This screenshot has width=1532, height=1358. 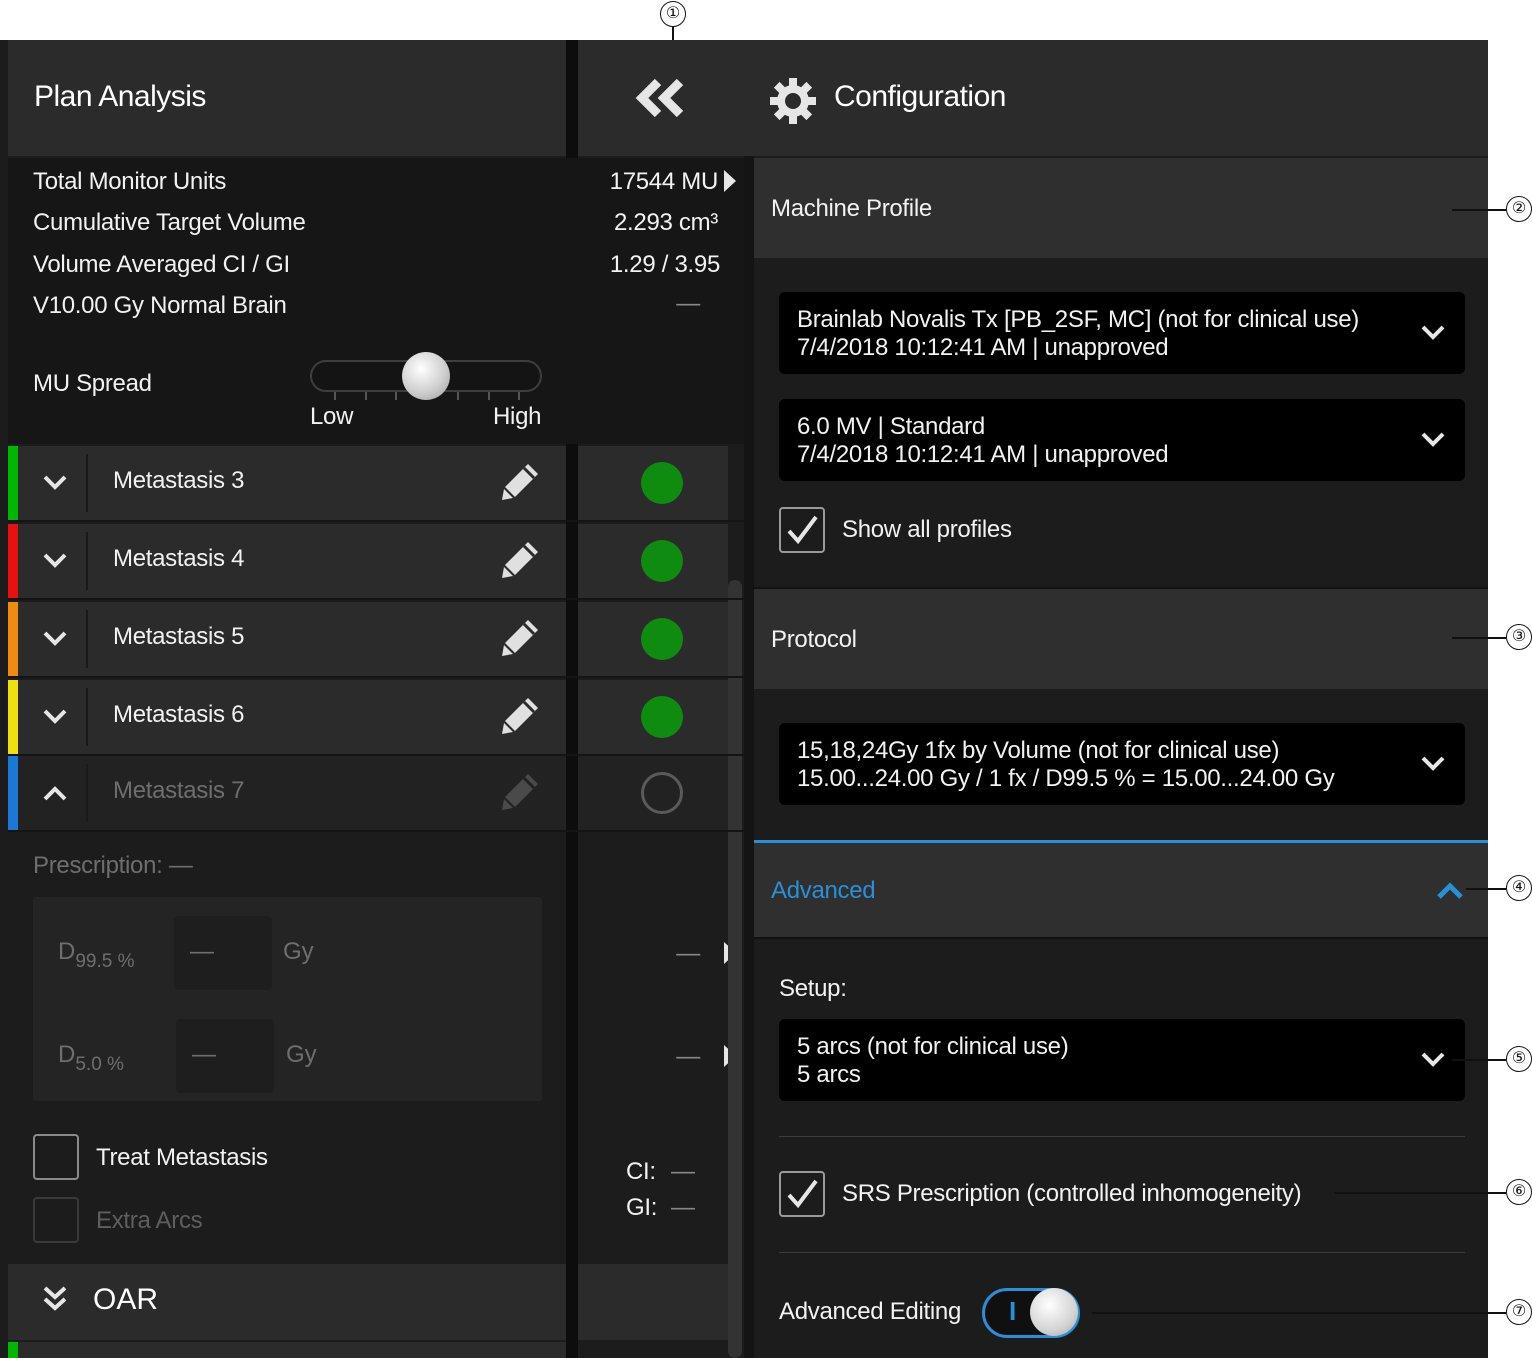 I want to click on oar-row, so click(x=287, y=1302).